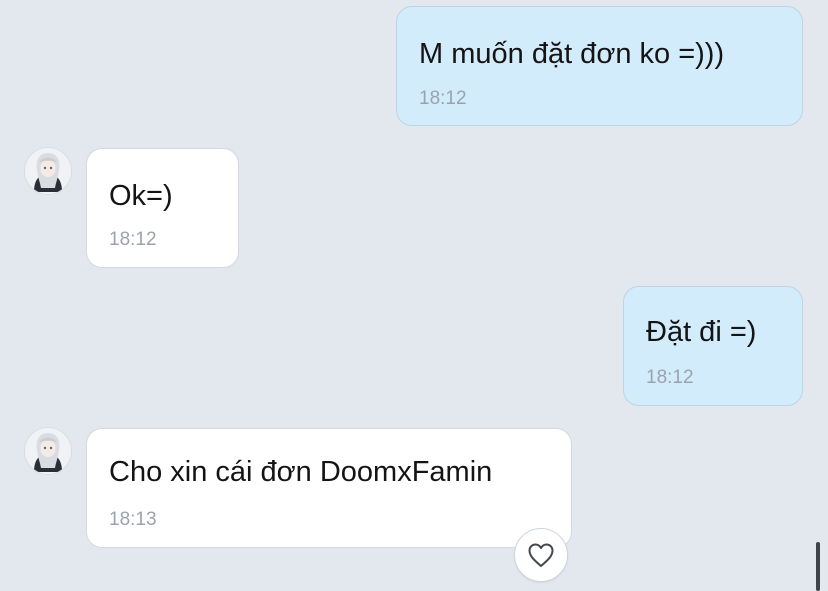 This screenshot has width=828, height=591. What do you see at coordinates (301, 472) in the screenshot?
I see `message-text: Cho xin cái đơn DoomxFamin` at bounding box center [301, 472].